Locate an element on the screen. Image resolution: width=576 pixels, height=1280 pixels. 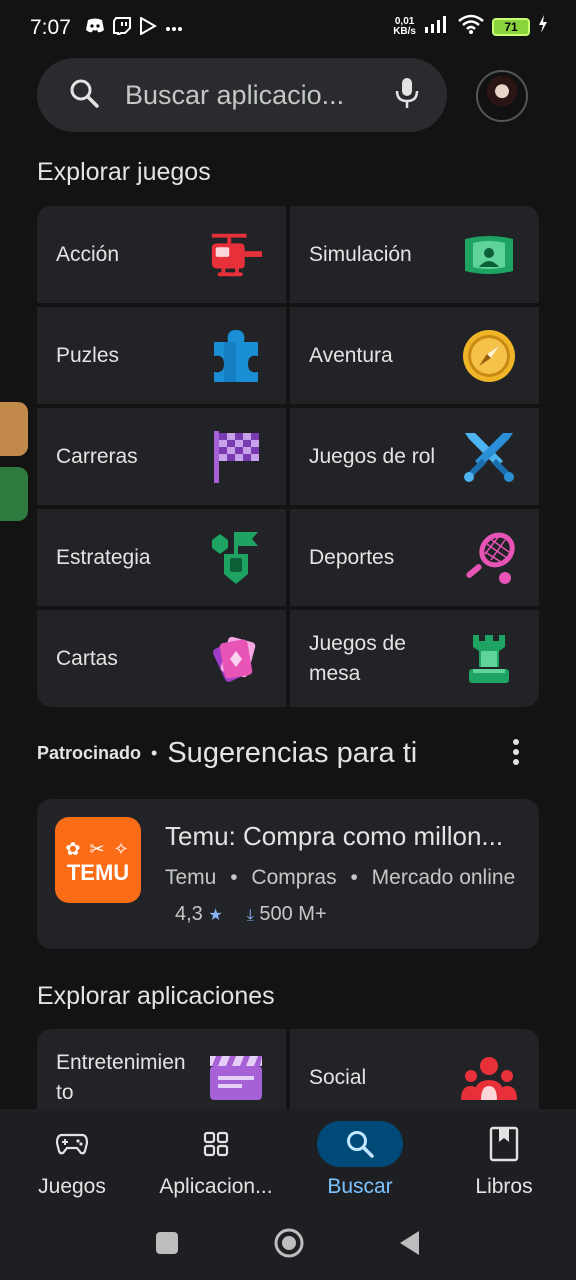
nav-item-juegos: Juegos is located at coordinates (72, 1159).